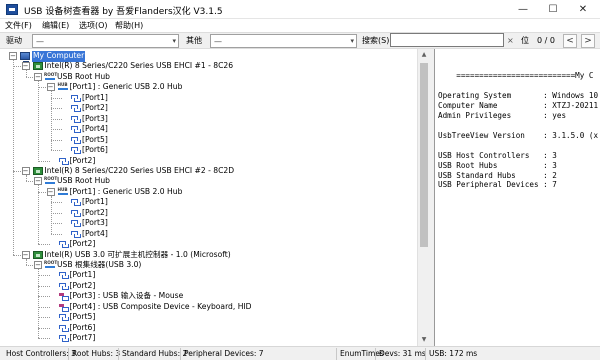 The width and height of the screenshot is (600, 360). Describe the element at coordinates (174, 41) in the screenshot. I see `chevron-down-icon: ▾` at that location.